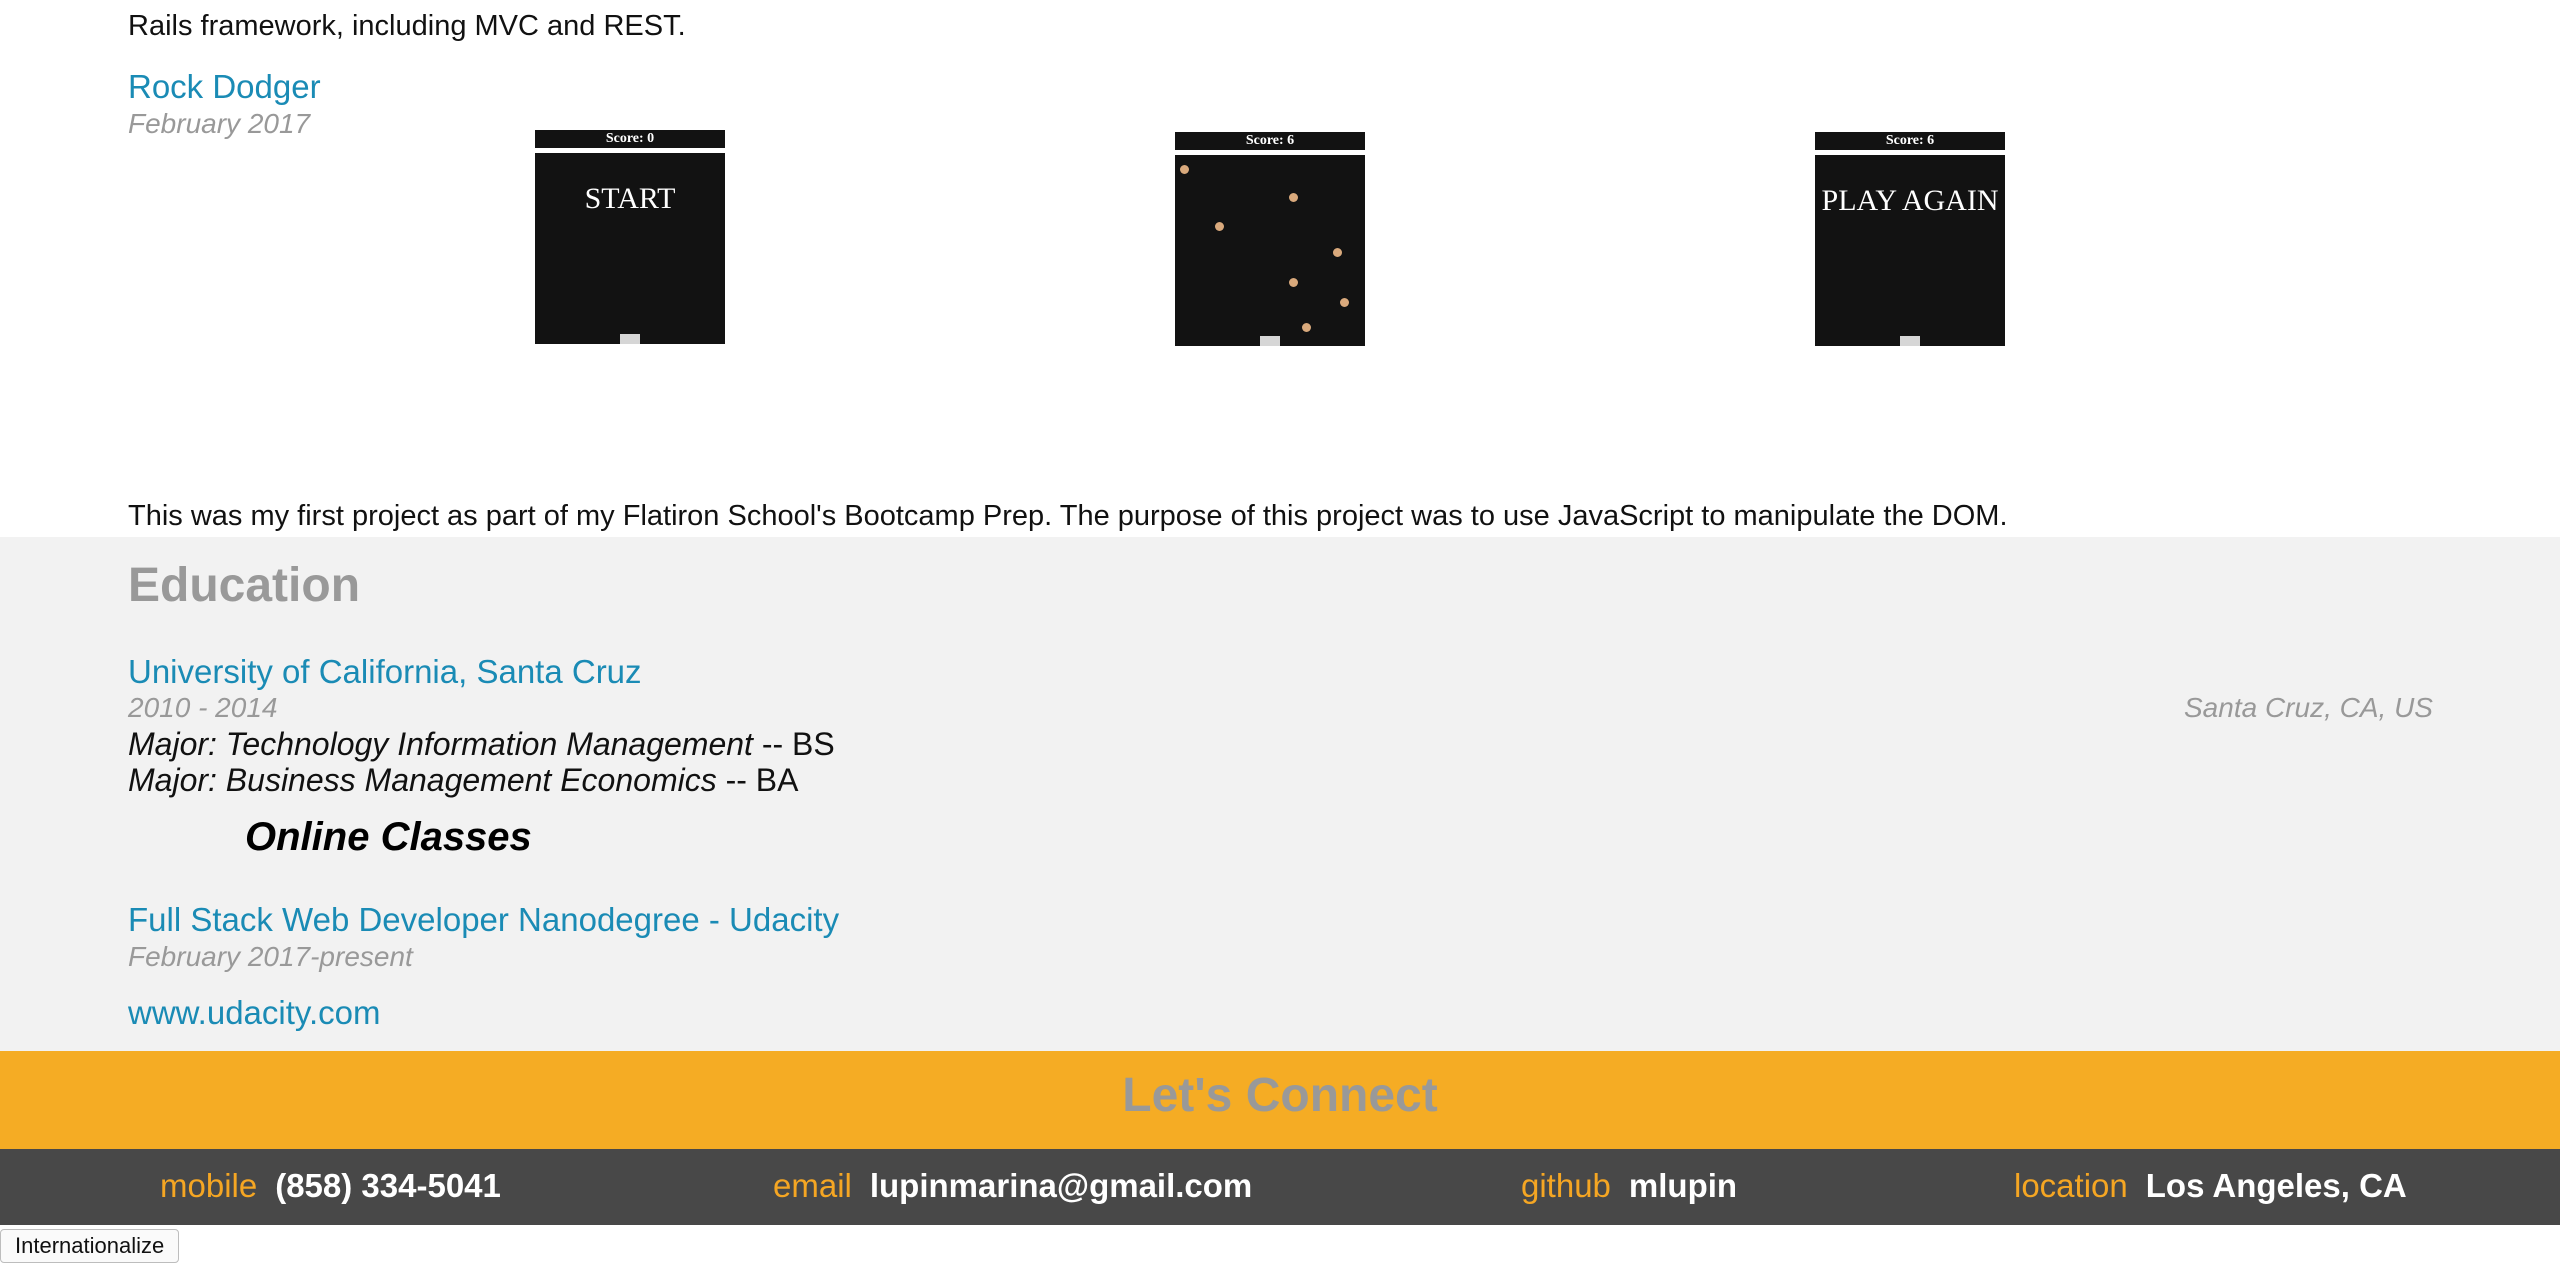 The height and width of the screenshot is (1264, 2560). What do you see at coordinates (422, 780) in the screenshot?
I see `major-name: Major: Business Management Economics` at bounding box center [422, 780].